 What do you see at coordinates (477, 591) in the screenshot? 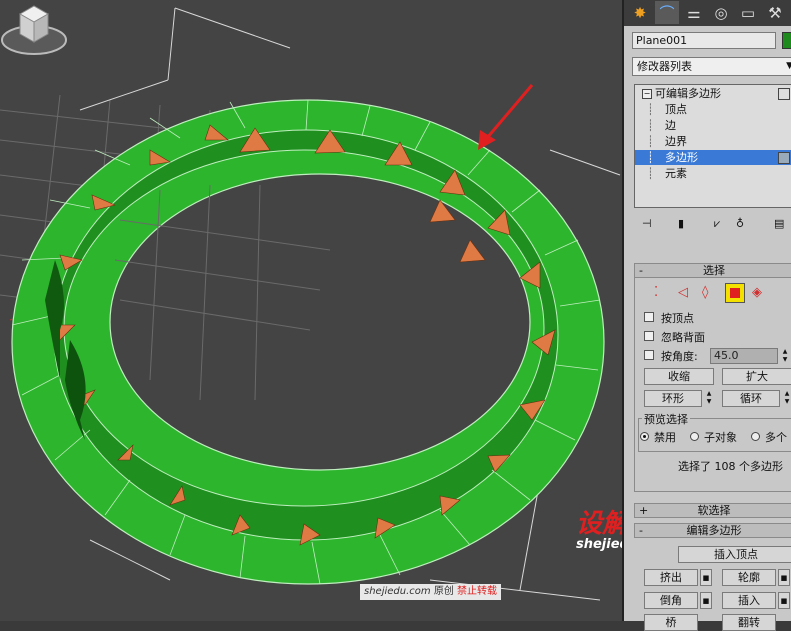
I see `watermark-footer-warning: 禁止转载` at bounding box center [477, 591].